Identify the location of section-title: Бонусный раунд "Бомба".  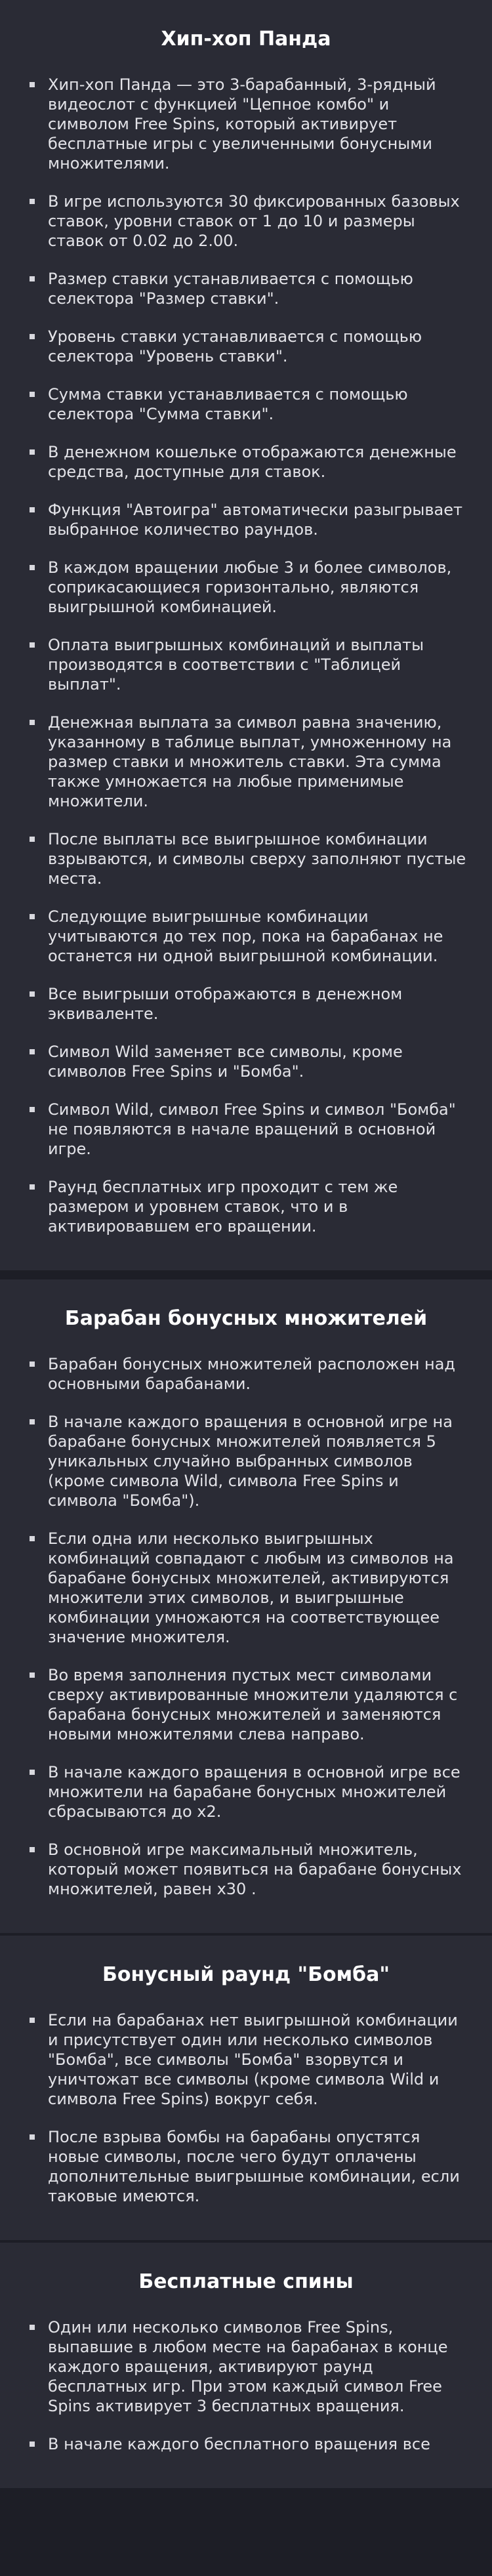
(246, 1974).